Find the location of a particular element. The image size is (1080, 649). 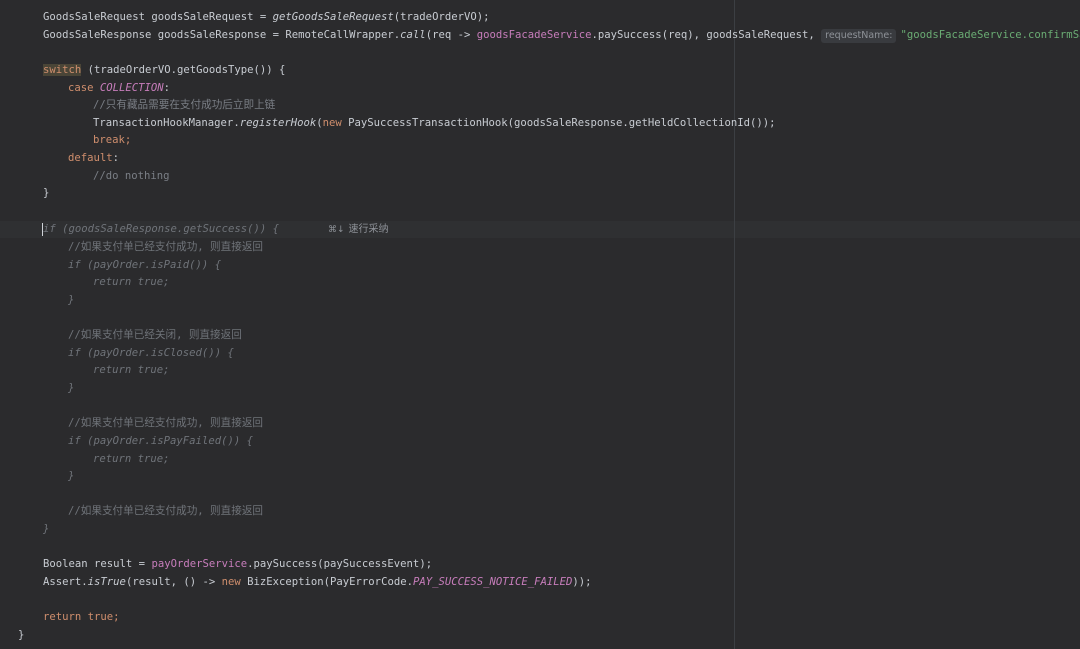

ai-suggestion-inlay: ⌘↓ 速行采纳 is located at coordinates (358, 229).